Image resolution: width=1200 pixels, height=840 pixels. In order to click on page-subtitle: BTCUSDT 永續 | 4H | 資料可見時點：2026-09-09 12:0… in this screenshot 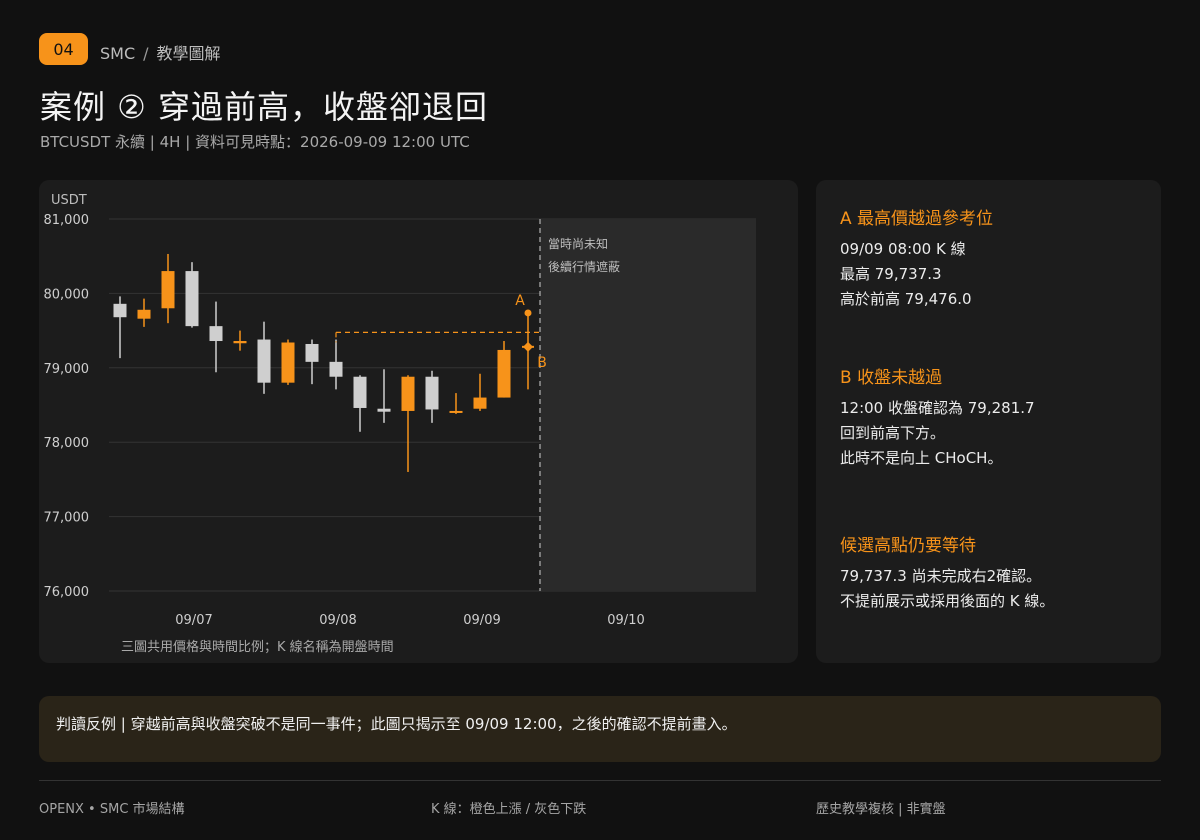, I will do `click(255, 142)`.